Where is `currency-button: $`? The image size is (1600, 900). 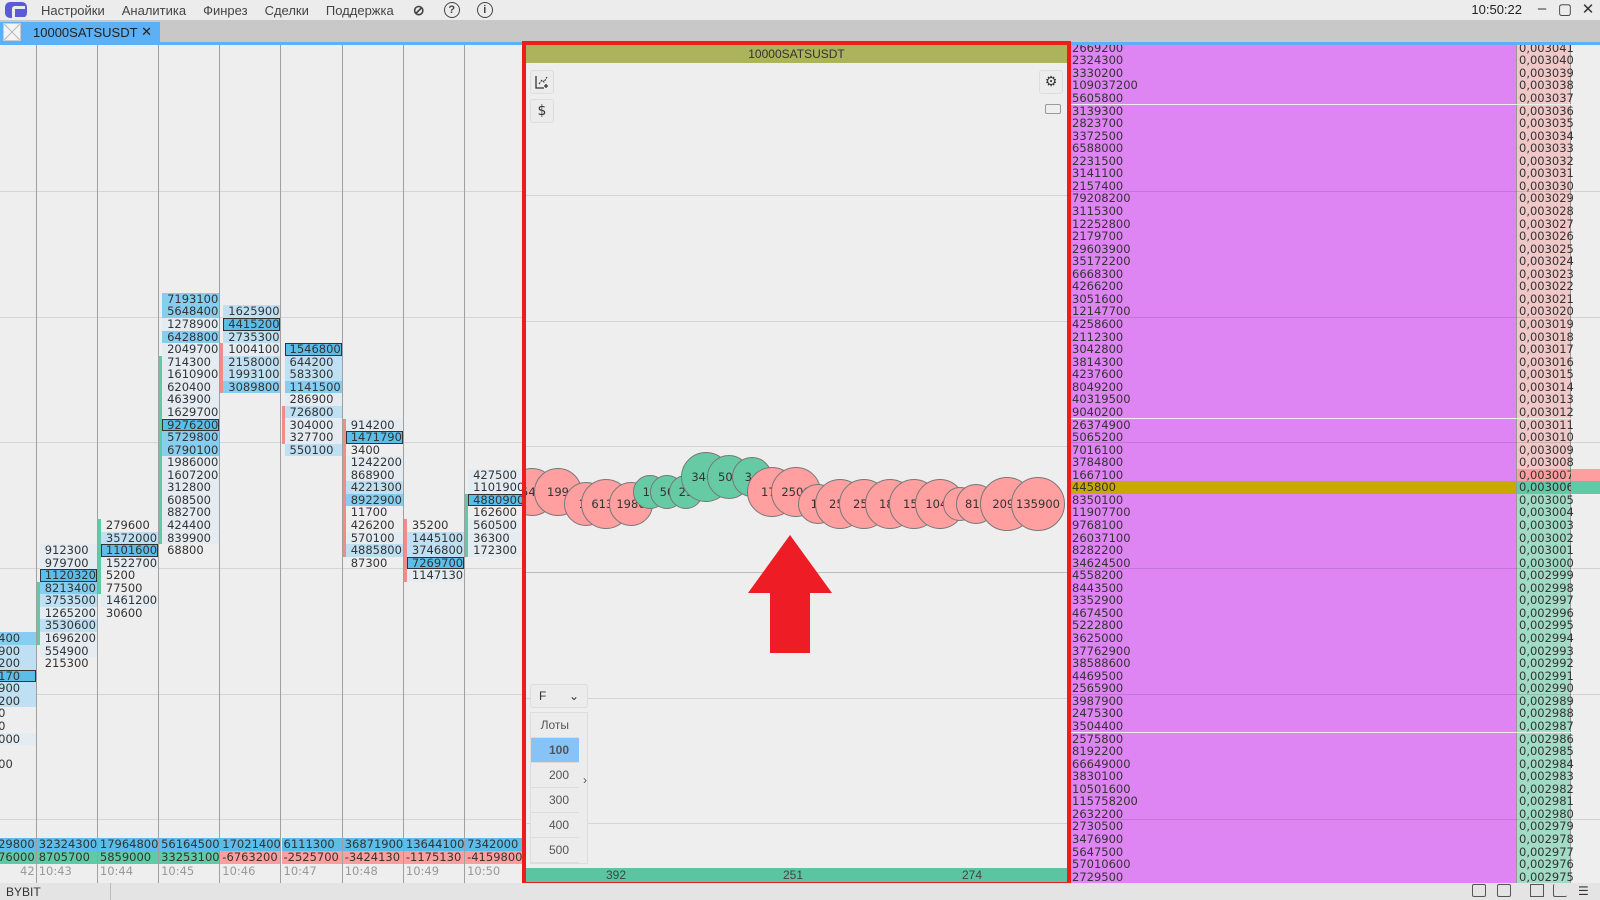
currency-button: $ is located at coordinates (542, 111).